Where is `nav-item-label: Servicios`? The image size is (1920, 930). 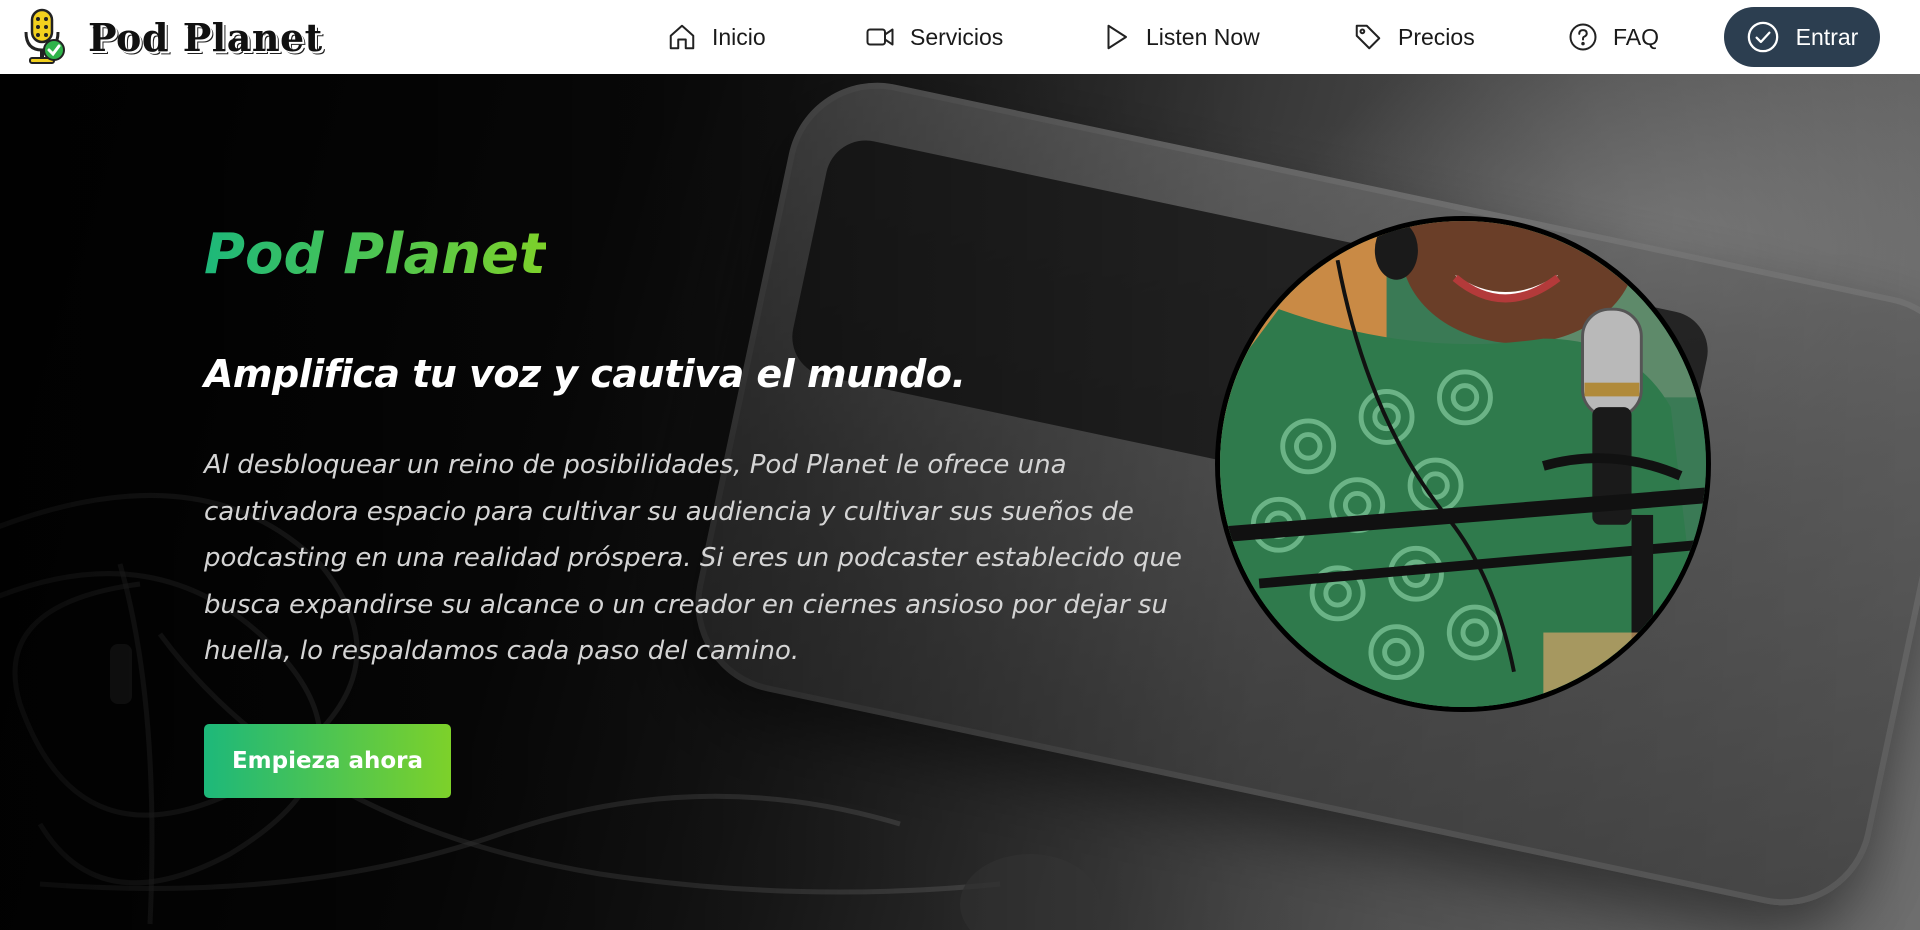
nav-item-label: Servicios is located at coordinates (957, 36).